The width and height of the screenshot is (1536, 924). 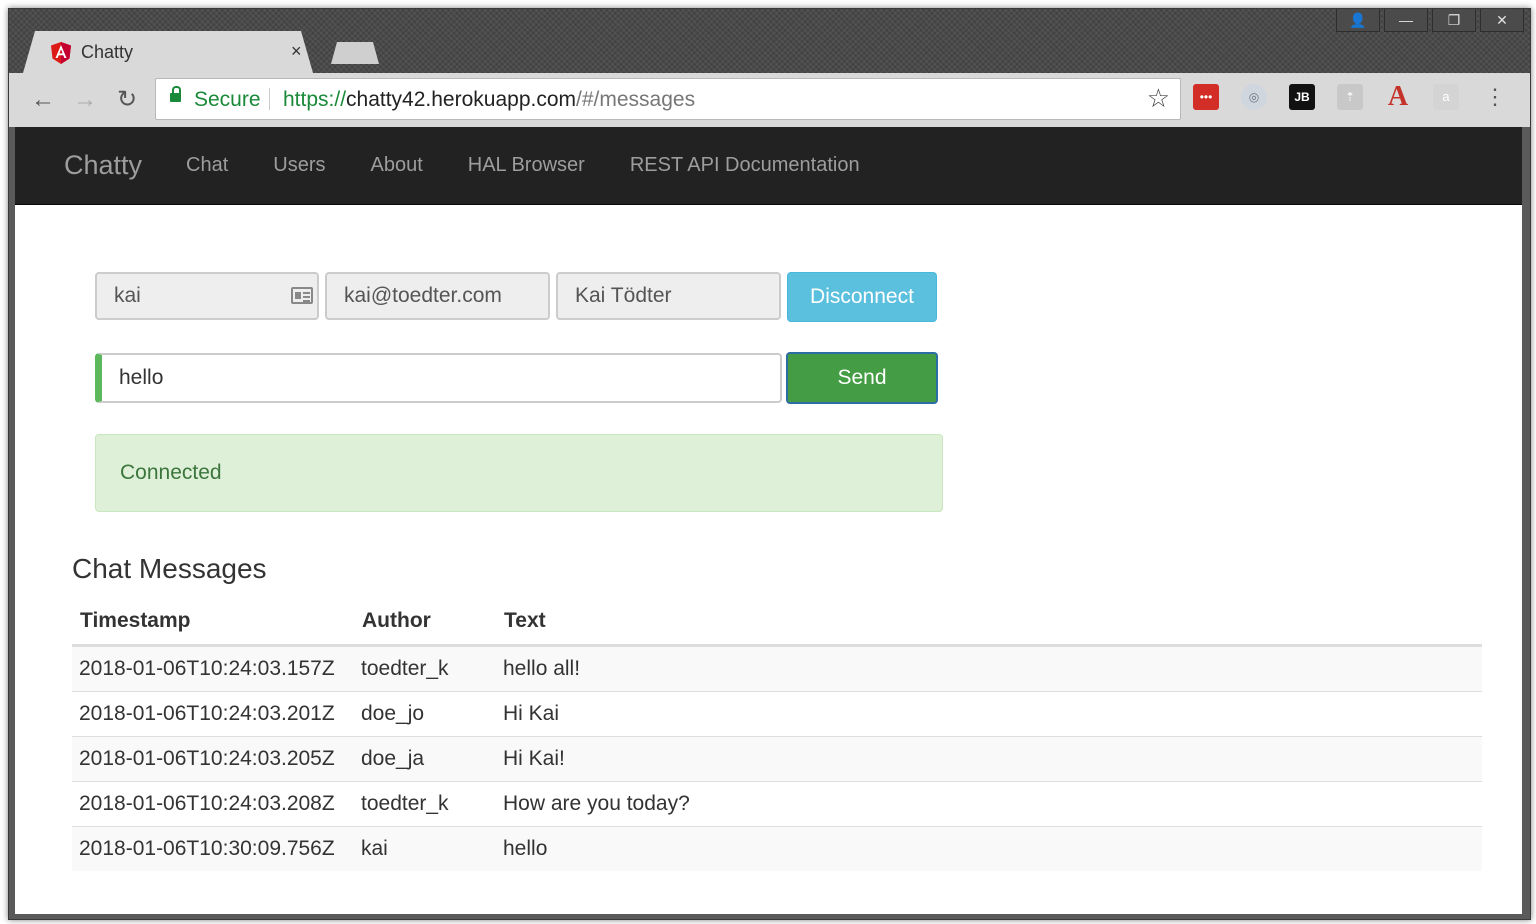 I want to click on cell-author: doe_jo, so click(x=425, y=714).